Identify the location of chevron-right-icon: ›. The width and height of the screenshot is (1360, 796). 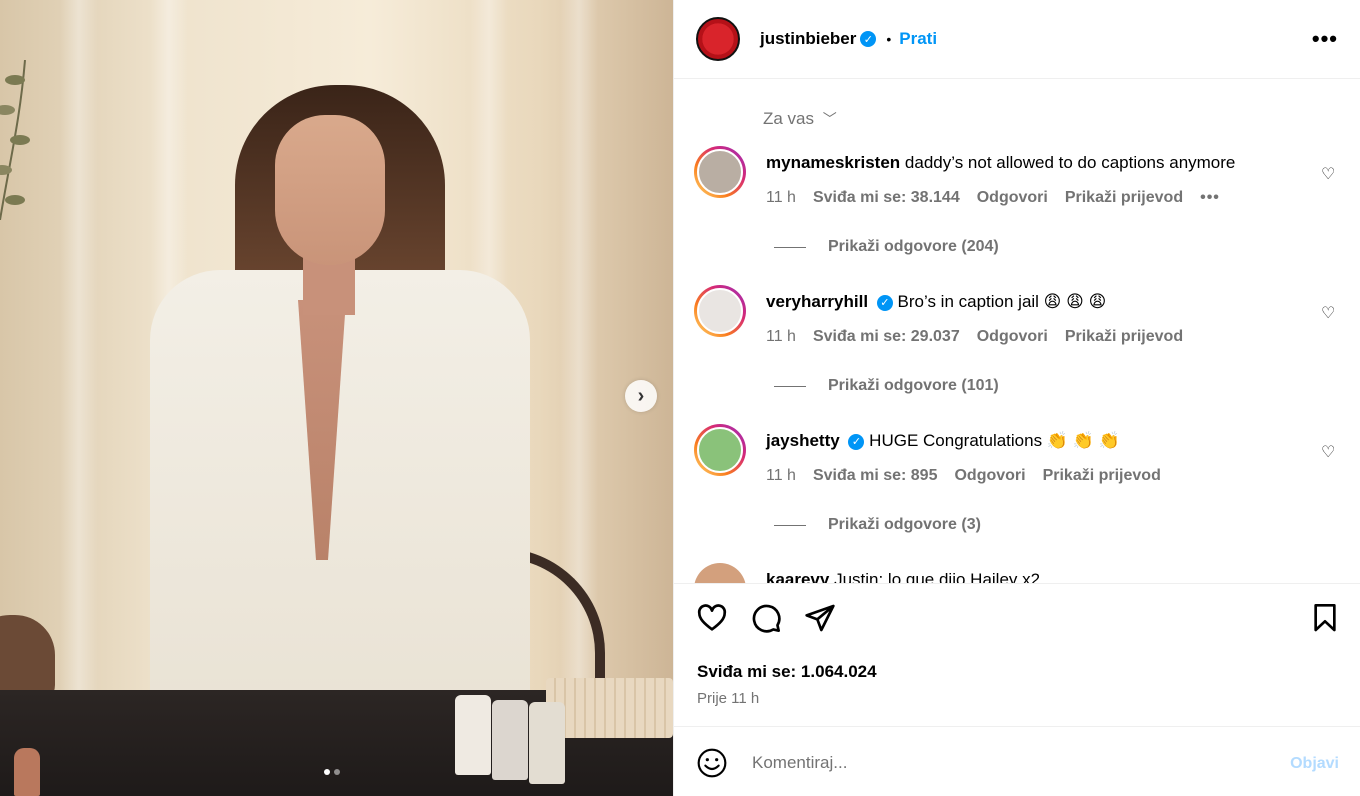
(641, 395).